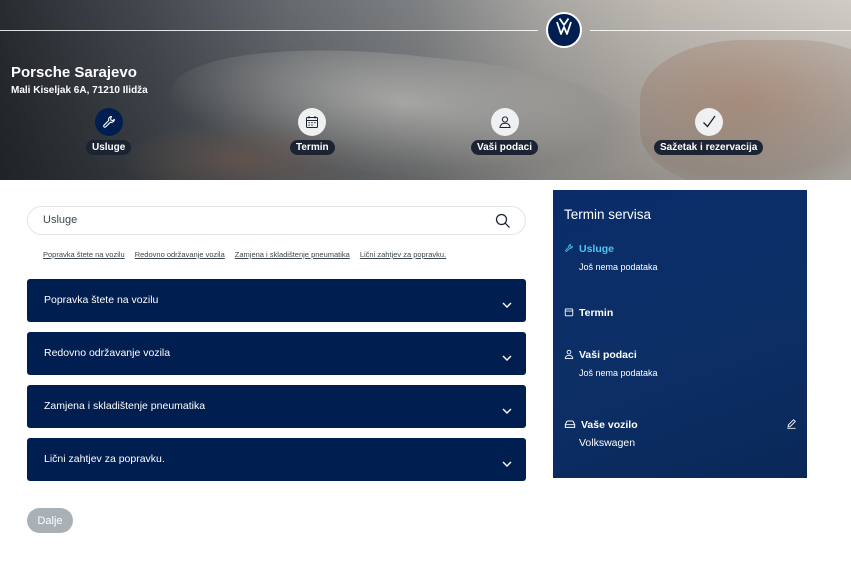  I want to click on summary-appointment-label: Termin, so click(596, 313).